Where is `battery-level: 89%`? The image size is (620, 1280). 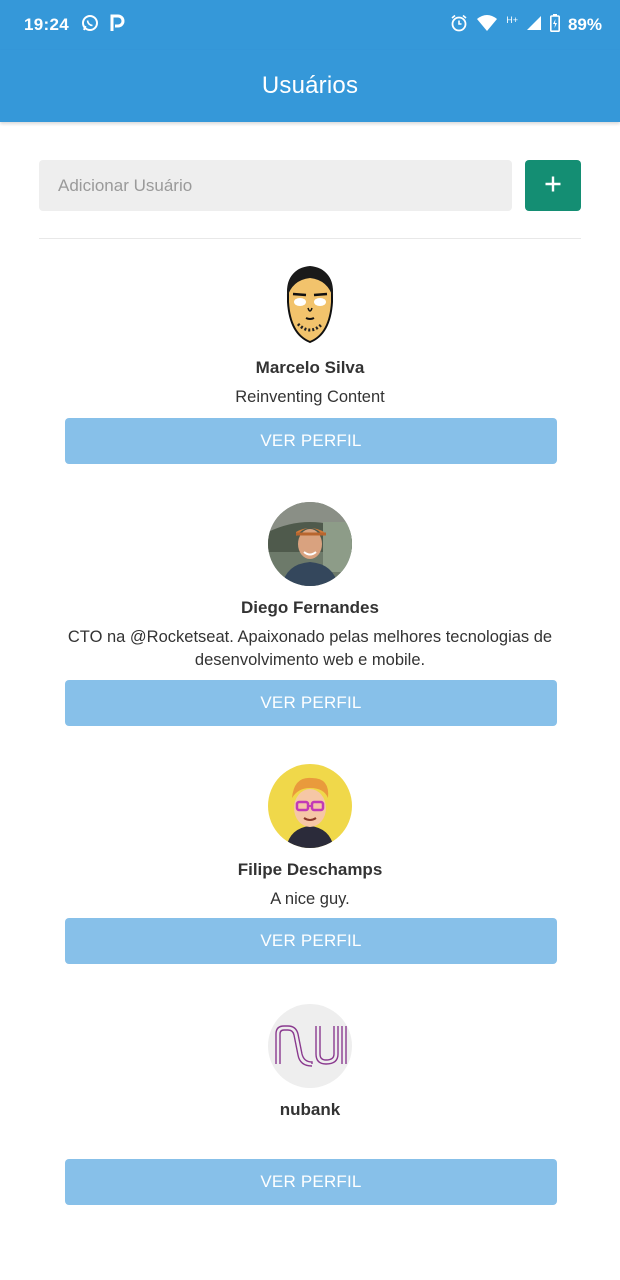
battery-level: 89% is located at coordinates (584, 24).